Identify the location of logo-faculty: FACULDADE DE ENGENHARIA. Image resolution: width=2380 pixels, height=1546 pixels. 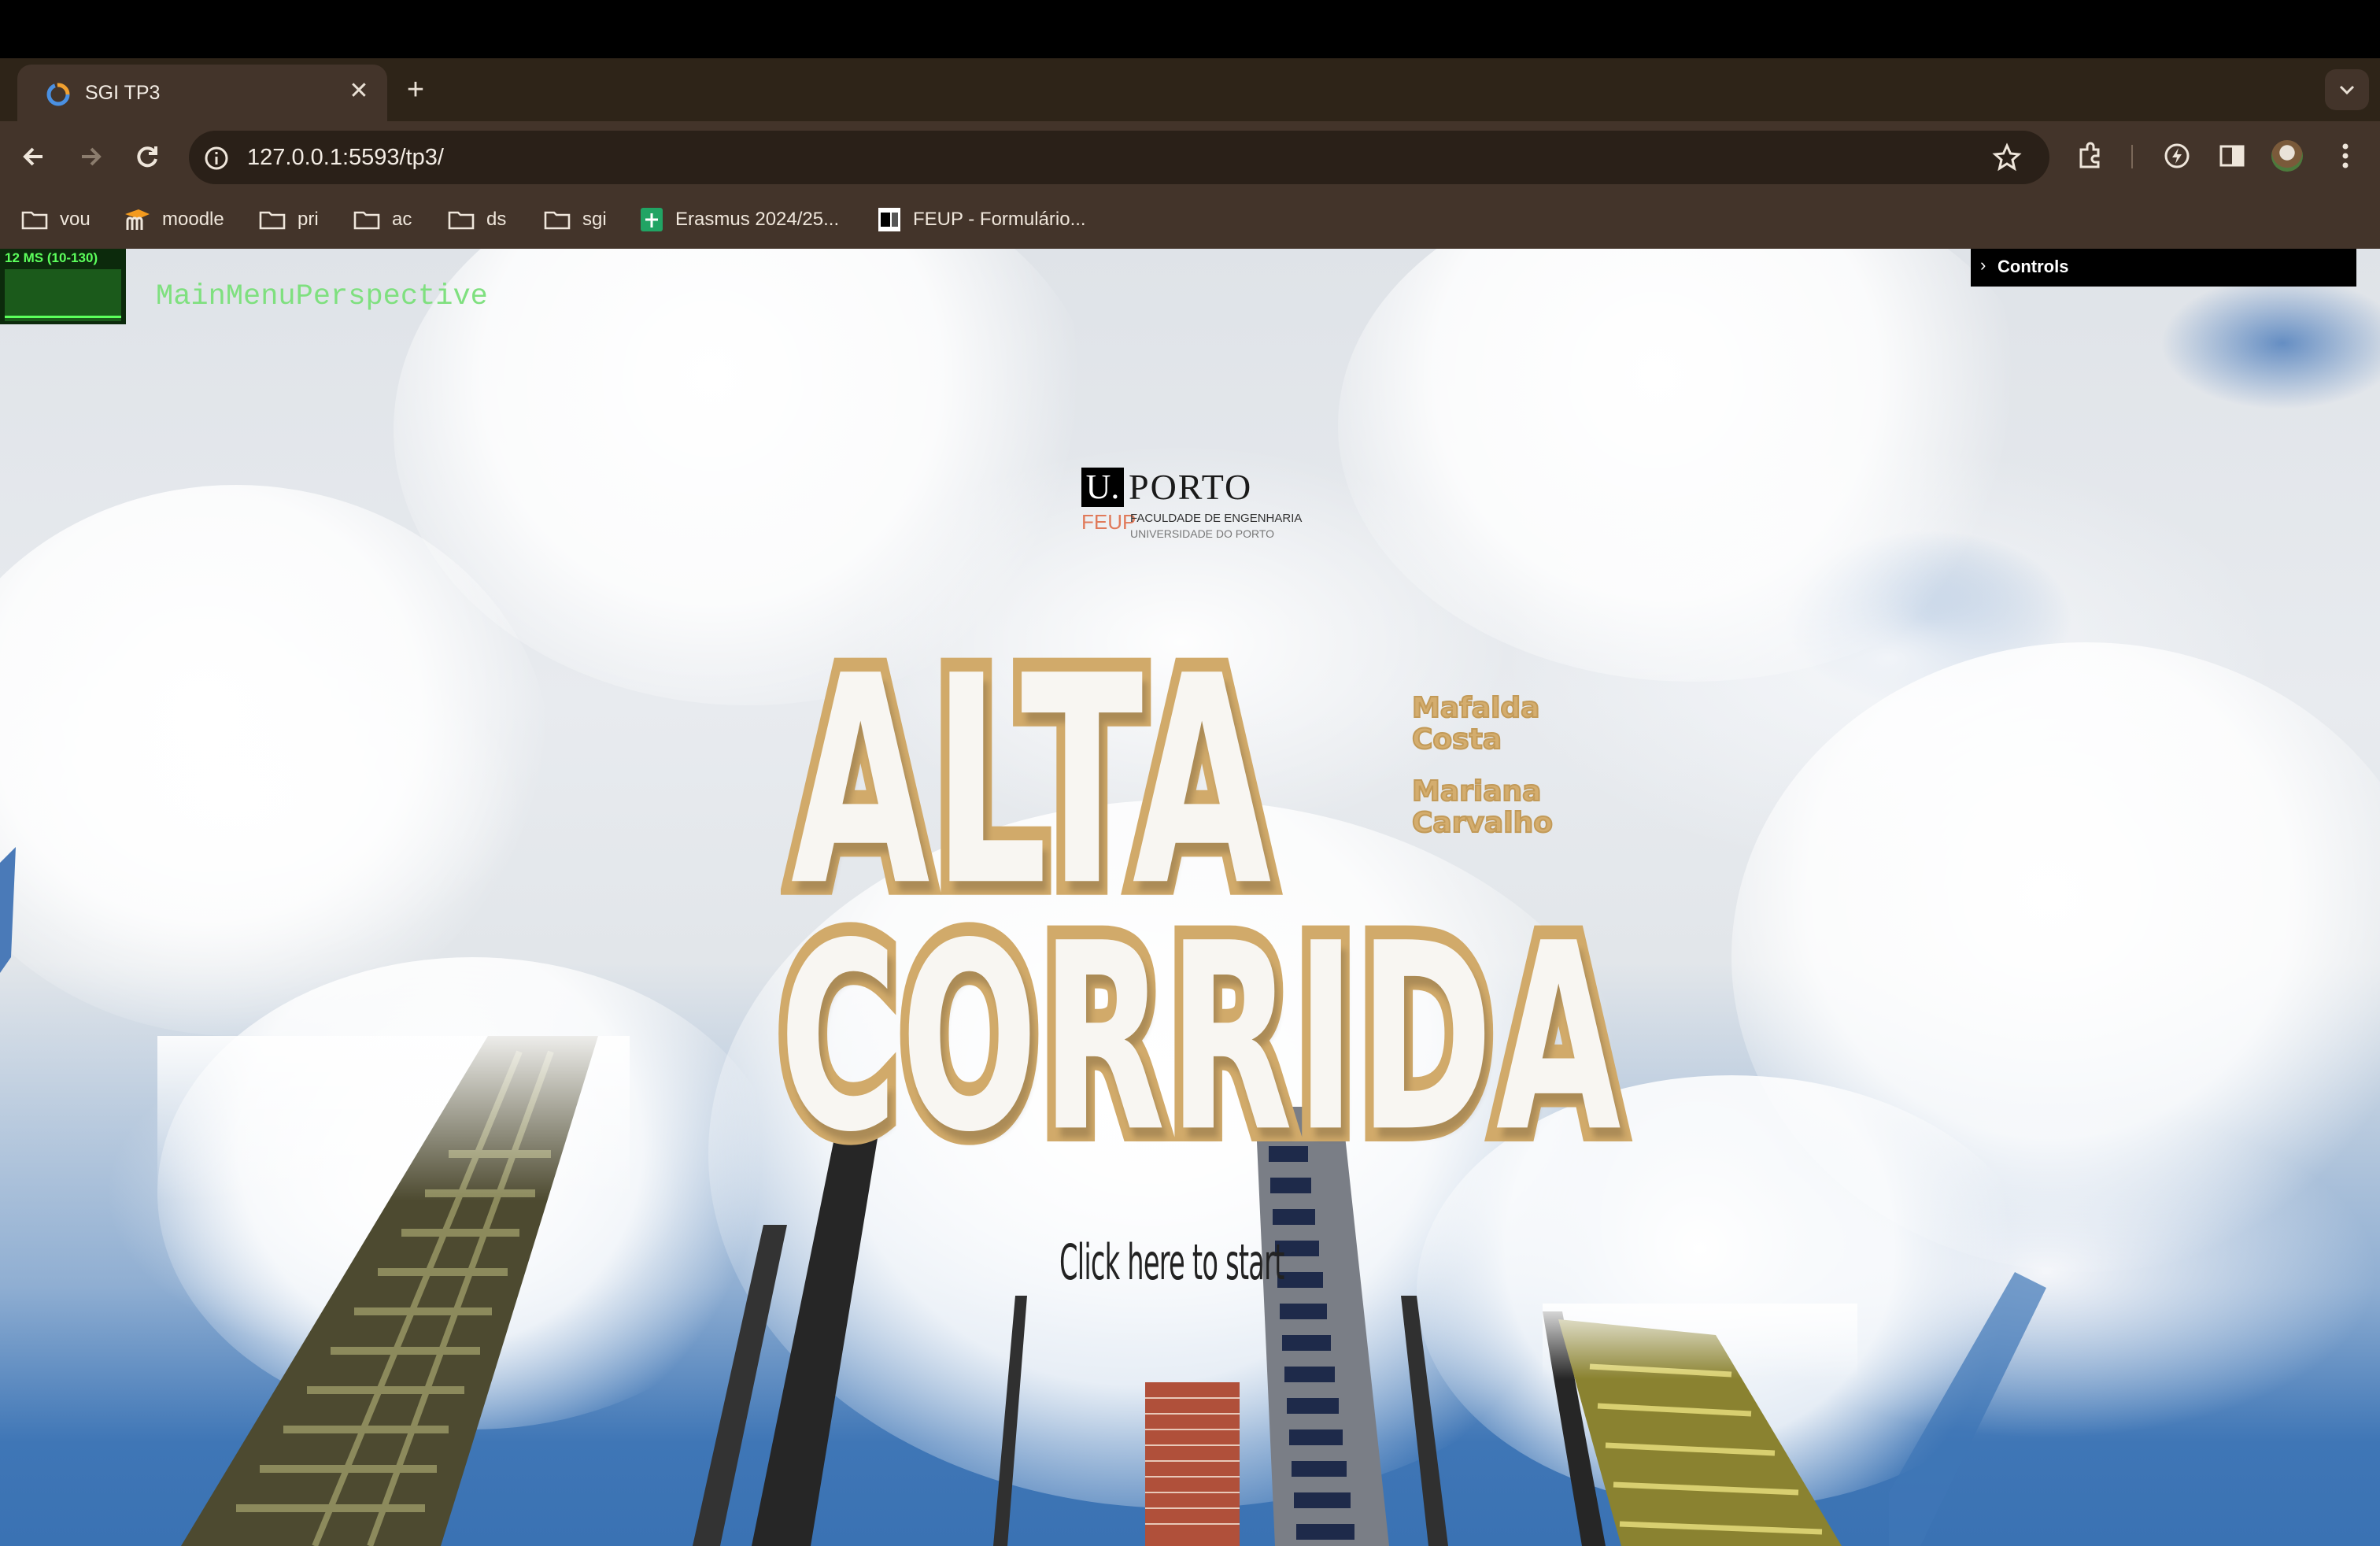
(1216, 519).